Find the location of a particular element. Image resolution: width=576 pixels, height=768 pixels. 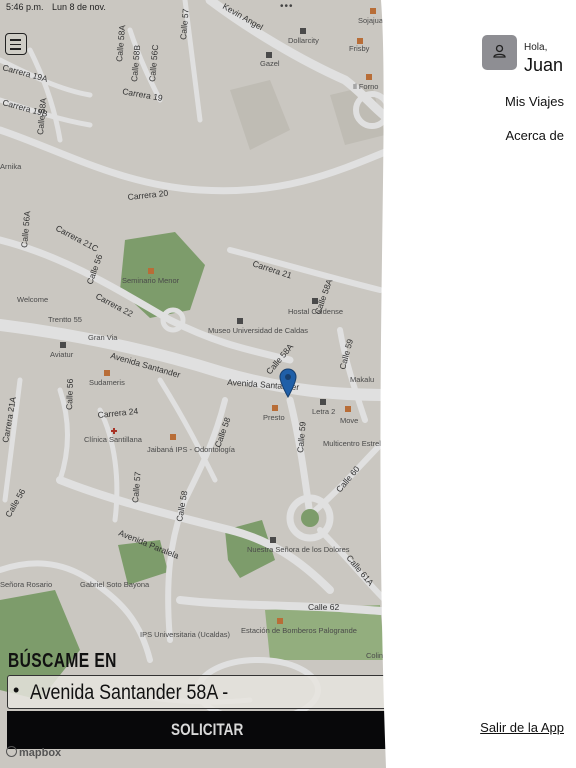

request-button: SOLICITAR is located at coordinates (207, 730).